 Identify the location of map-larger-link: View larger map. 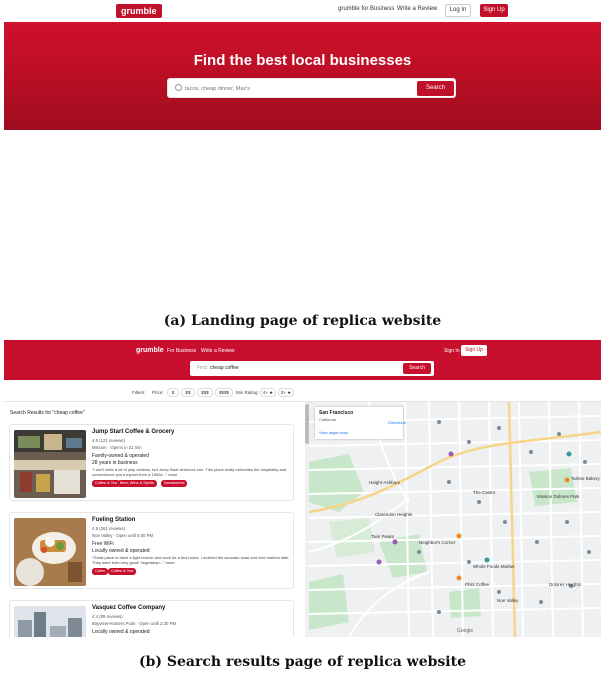
(333, 432).